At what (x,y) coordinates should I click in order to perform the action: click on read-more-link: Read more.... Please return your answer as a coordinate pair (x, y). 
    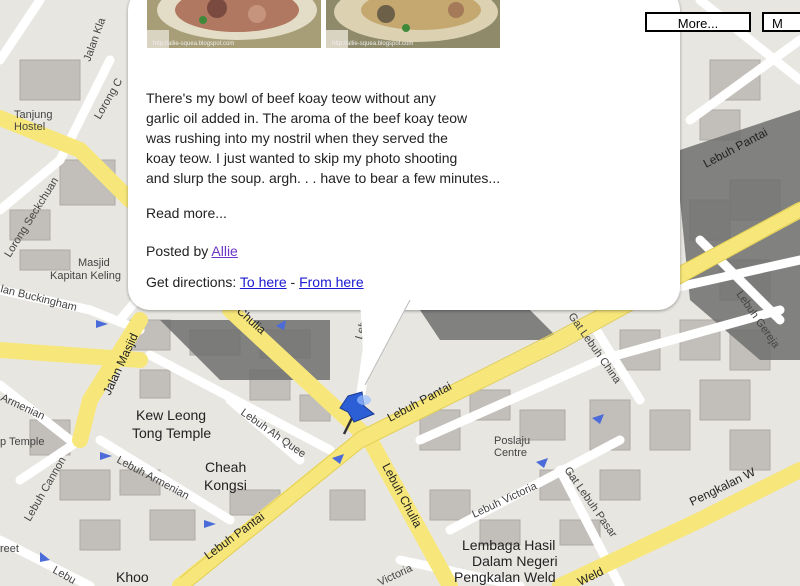
    Looking at the image, I should click on (186, 213).